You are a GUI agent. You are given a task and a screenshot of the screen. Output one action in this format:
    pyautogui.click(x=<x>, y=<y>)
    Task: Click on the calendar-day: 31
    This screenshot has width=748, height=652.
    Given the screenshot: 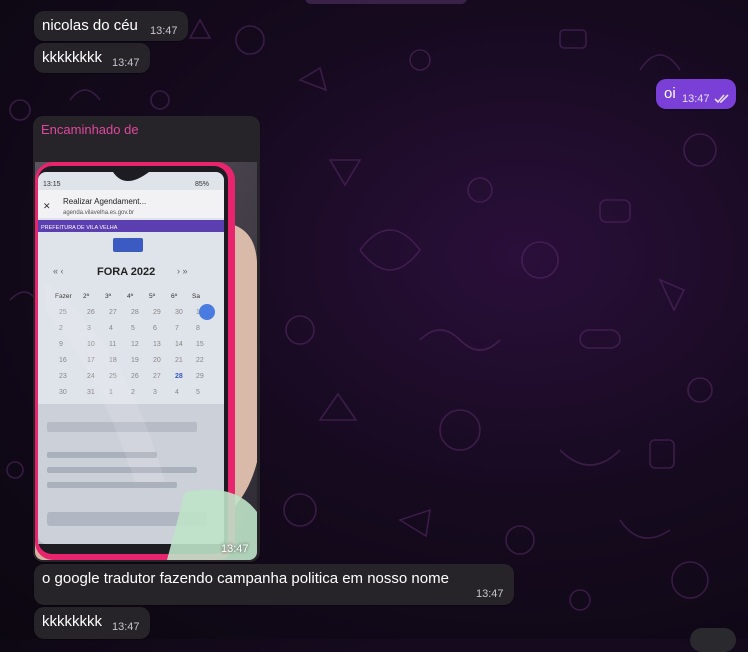 What is the action you would take?
    pyautogui.click(x=91, y=392)
    